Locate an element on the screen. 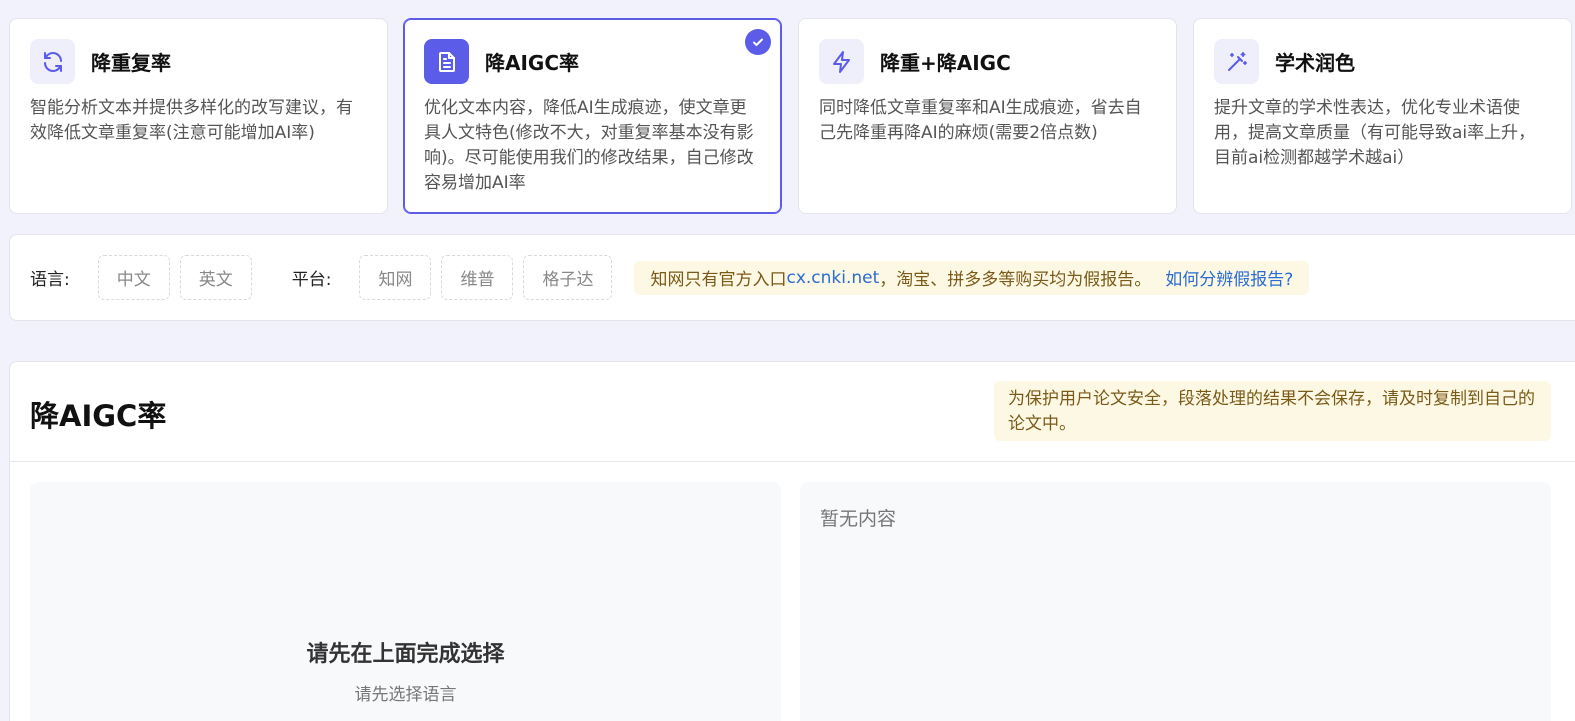 The image size is (1575, 721). fake-report-help-link: 如何分辨假报告? is located at coordinates (1229, 277).